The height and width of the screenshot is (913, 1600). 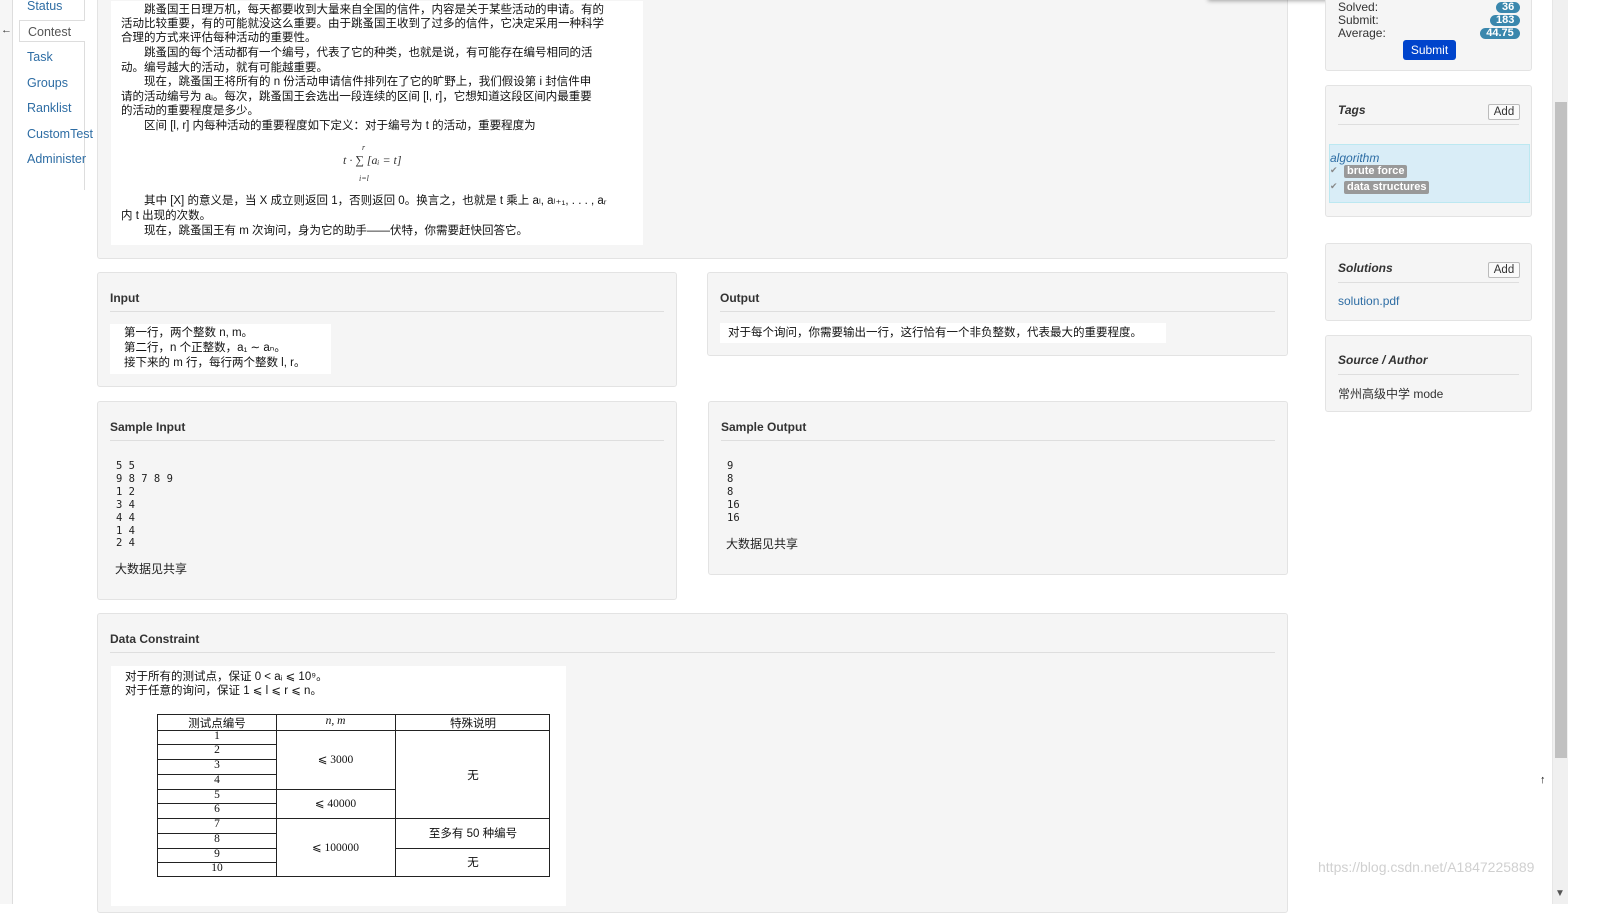 I want to click on average-label: Average:, so click(x=1362, y=33).